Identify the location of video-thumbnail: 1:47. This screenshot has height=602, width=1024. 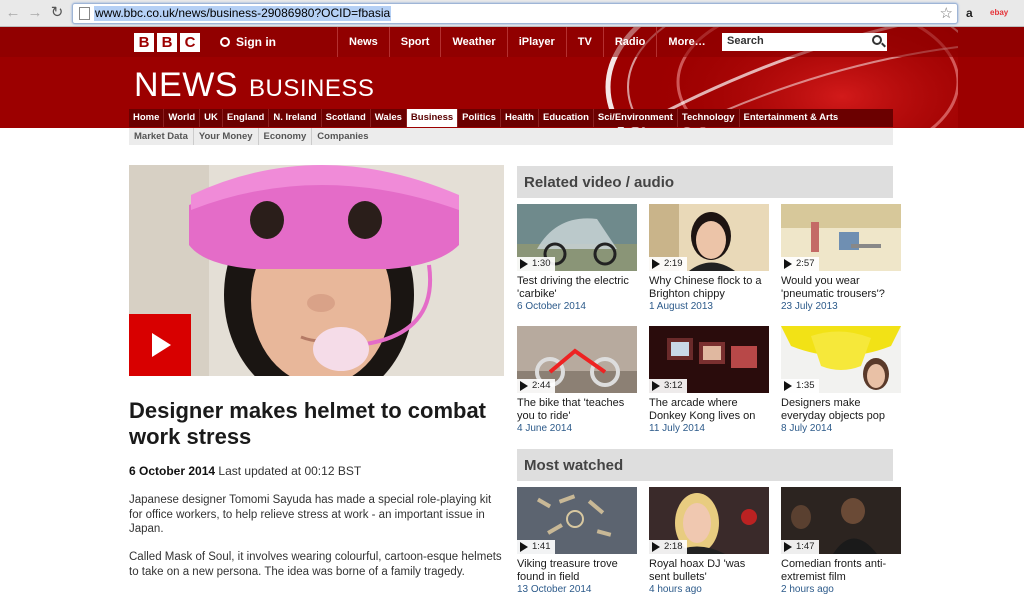
(841, 520).